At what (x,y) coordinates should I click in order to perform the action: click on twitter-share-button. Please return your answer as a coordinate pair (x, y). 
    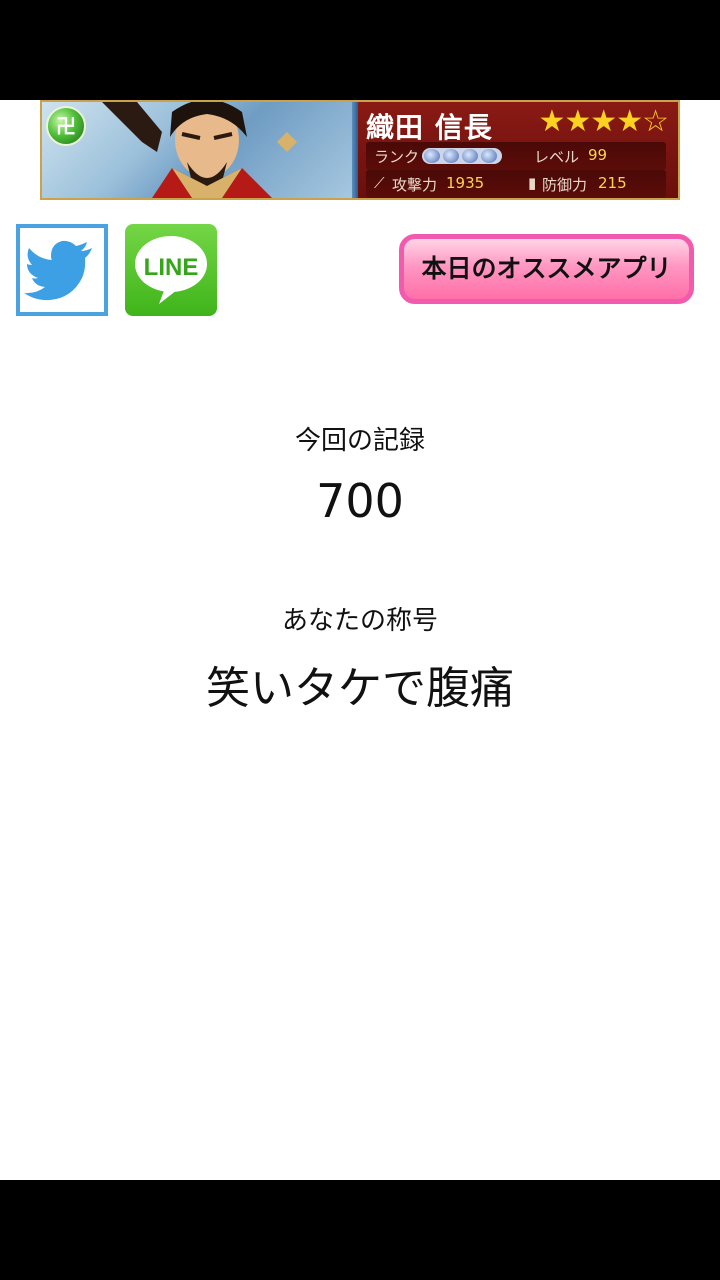
    Looking at the image, I should click on (62, 270).